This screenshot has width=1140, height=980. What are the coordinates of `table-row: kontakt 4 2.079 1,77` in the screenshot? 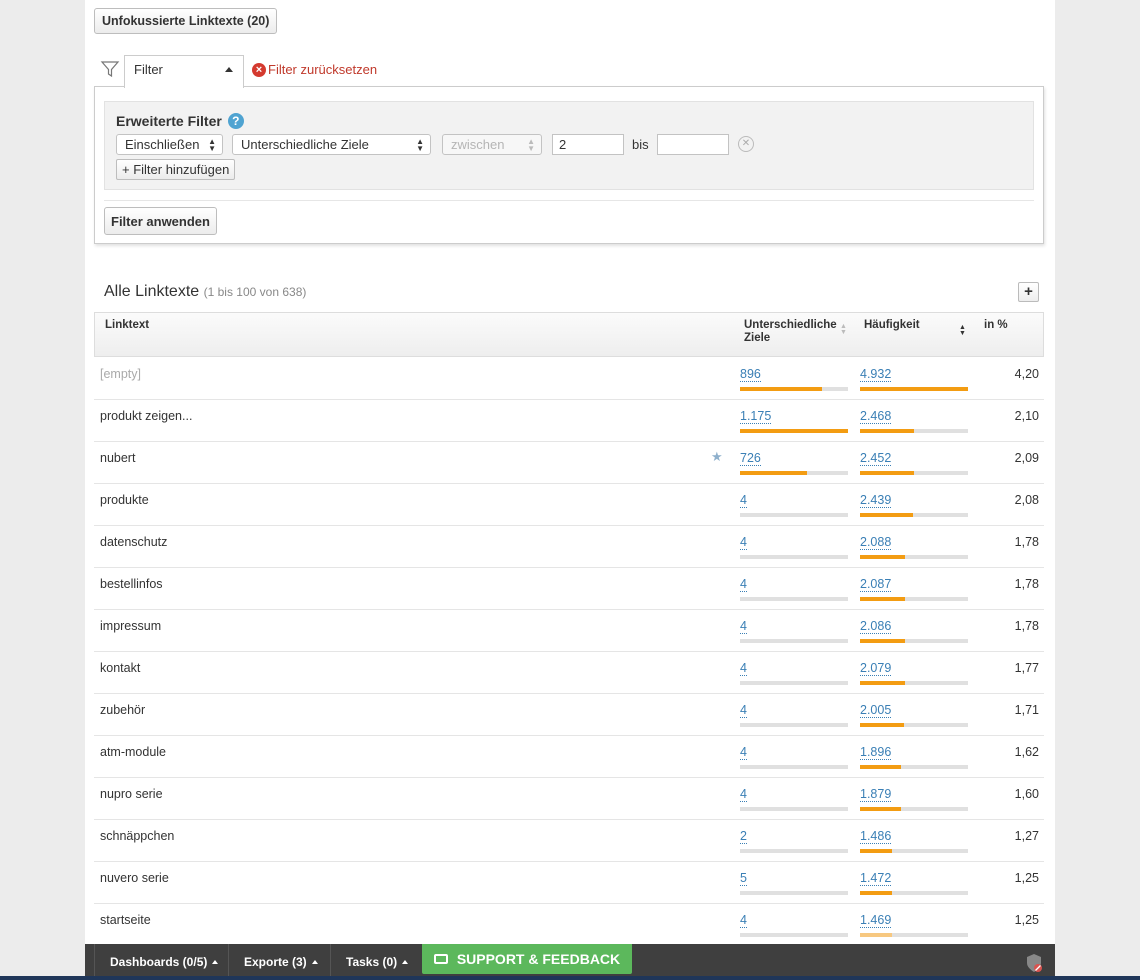 It's located at (569, 673).